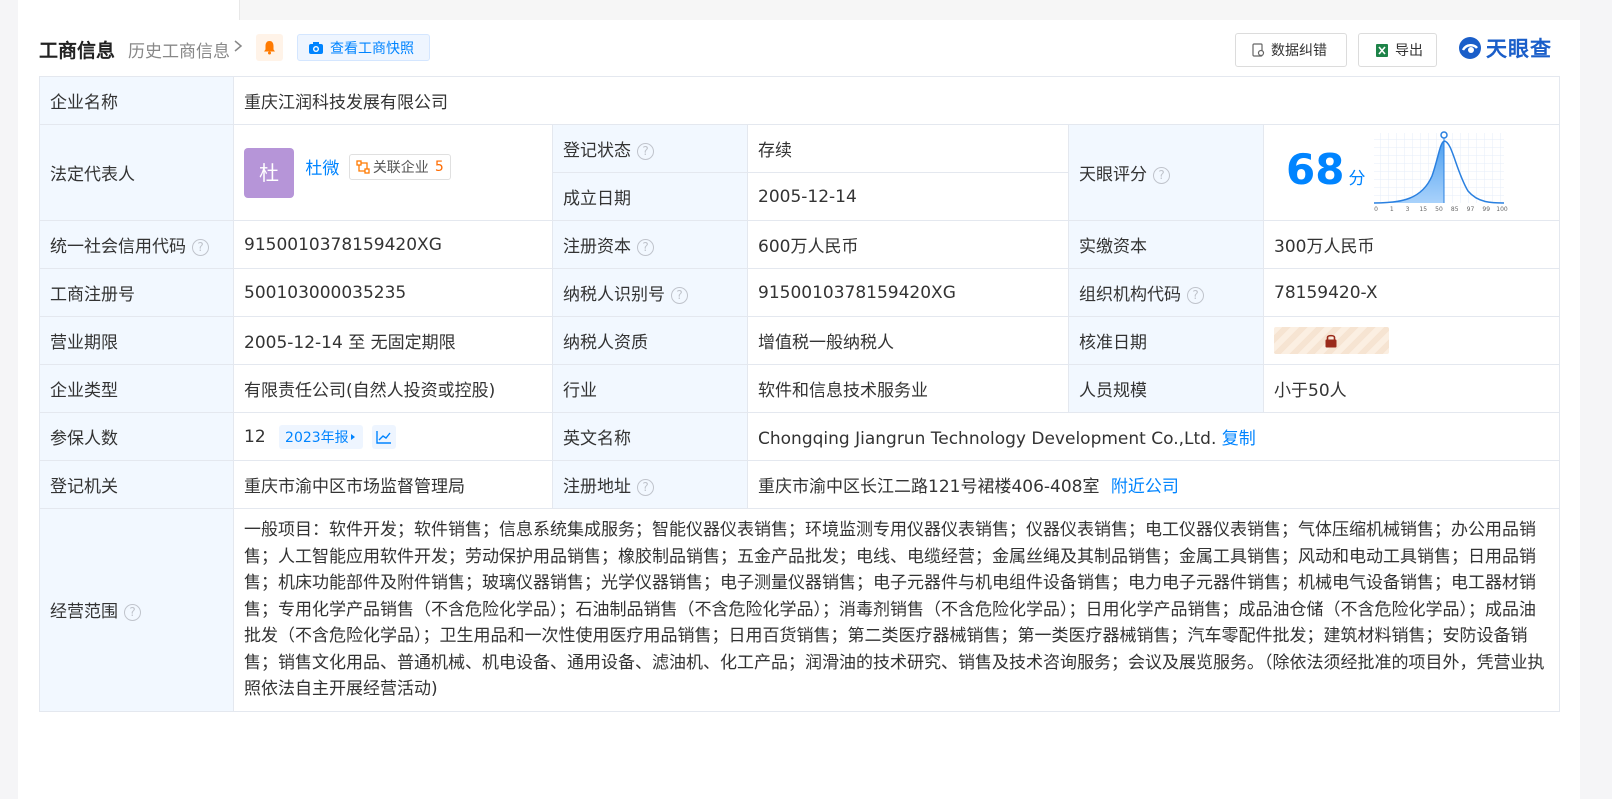 This screenshot has height=799, width=1612. Describe the element at coordinates (269, 47) in the screenshot. I see `bell-icon` at that location.